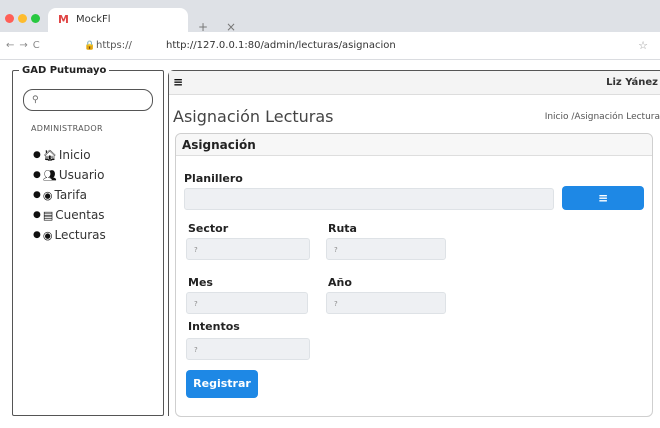  Describe the element at coordinates (25, 46) in the screenshot. I see `nav-arrows-icon: ←→C` at that location.